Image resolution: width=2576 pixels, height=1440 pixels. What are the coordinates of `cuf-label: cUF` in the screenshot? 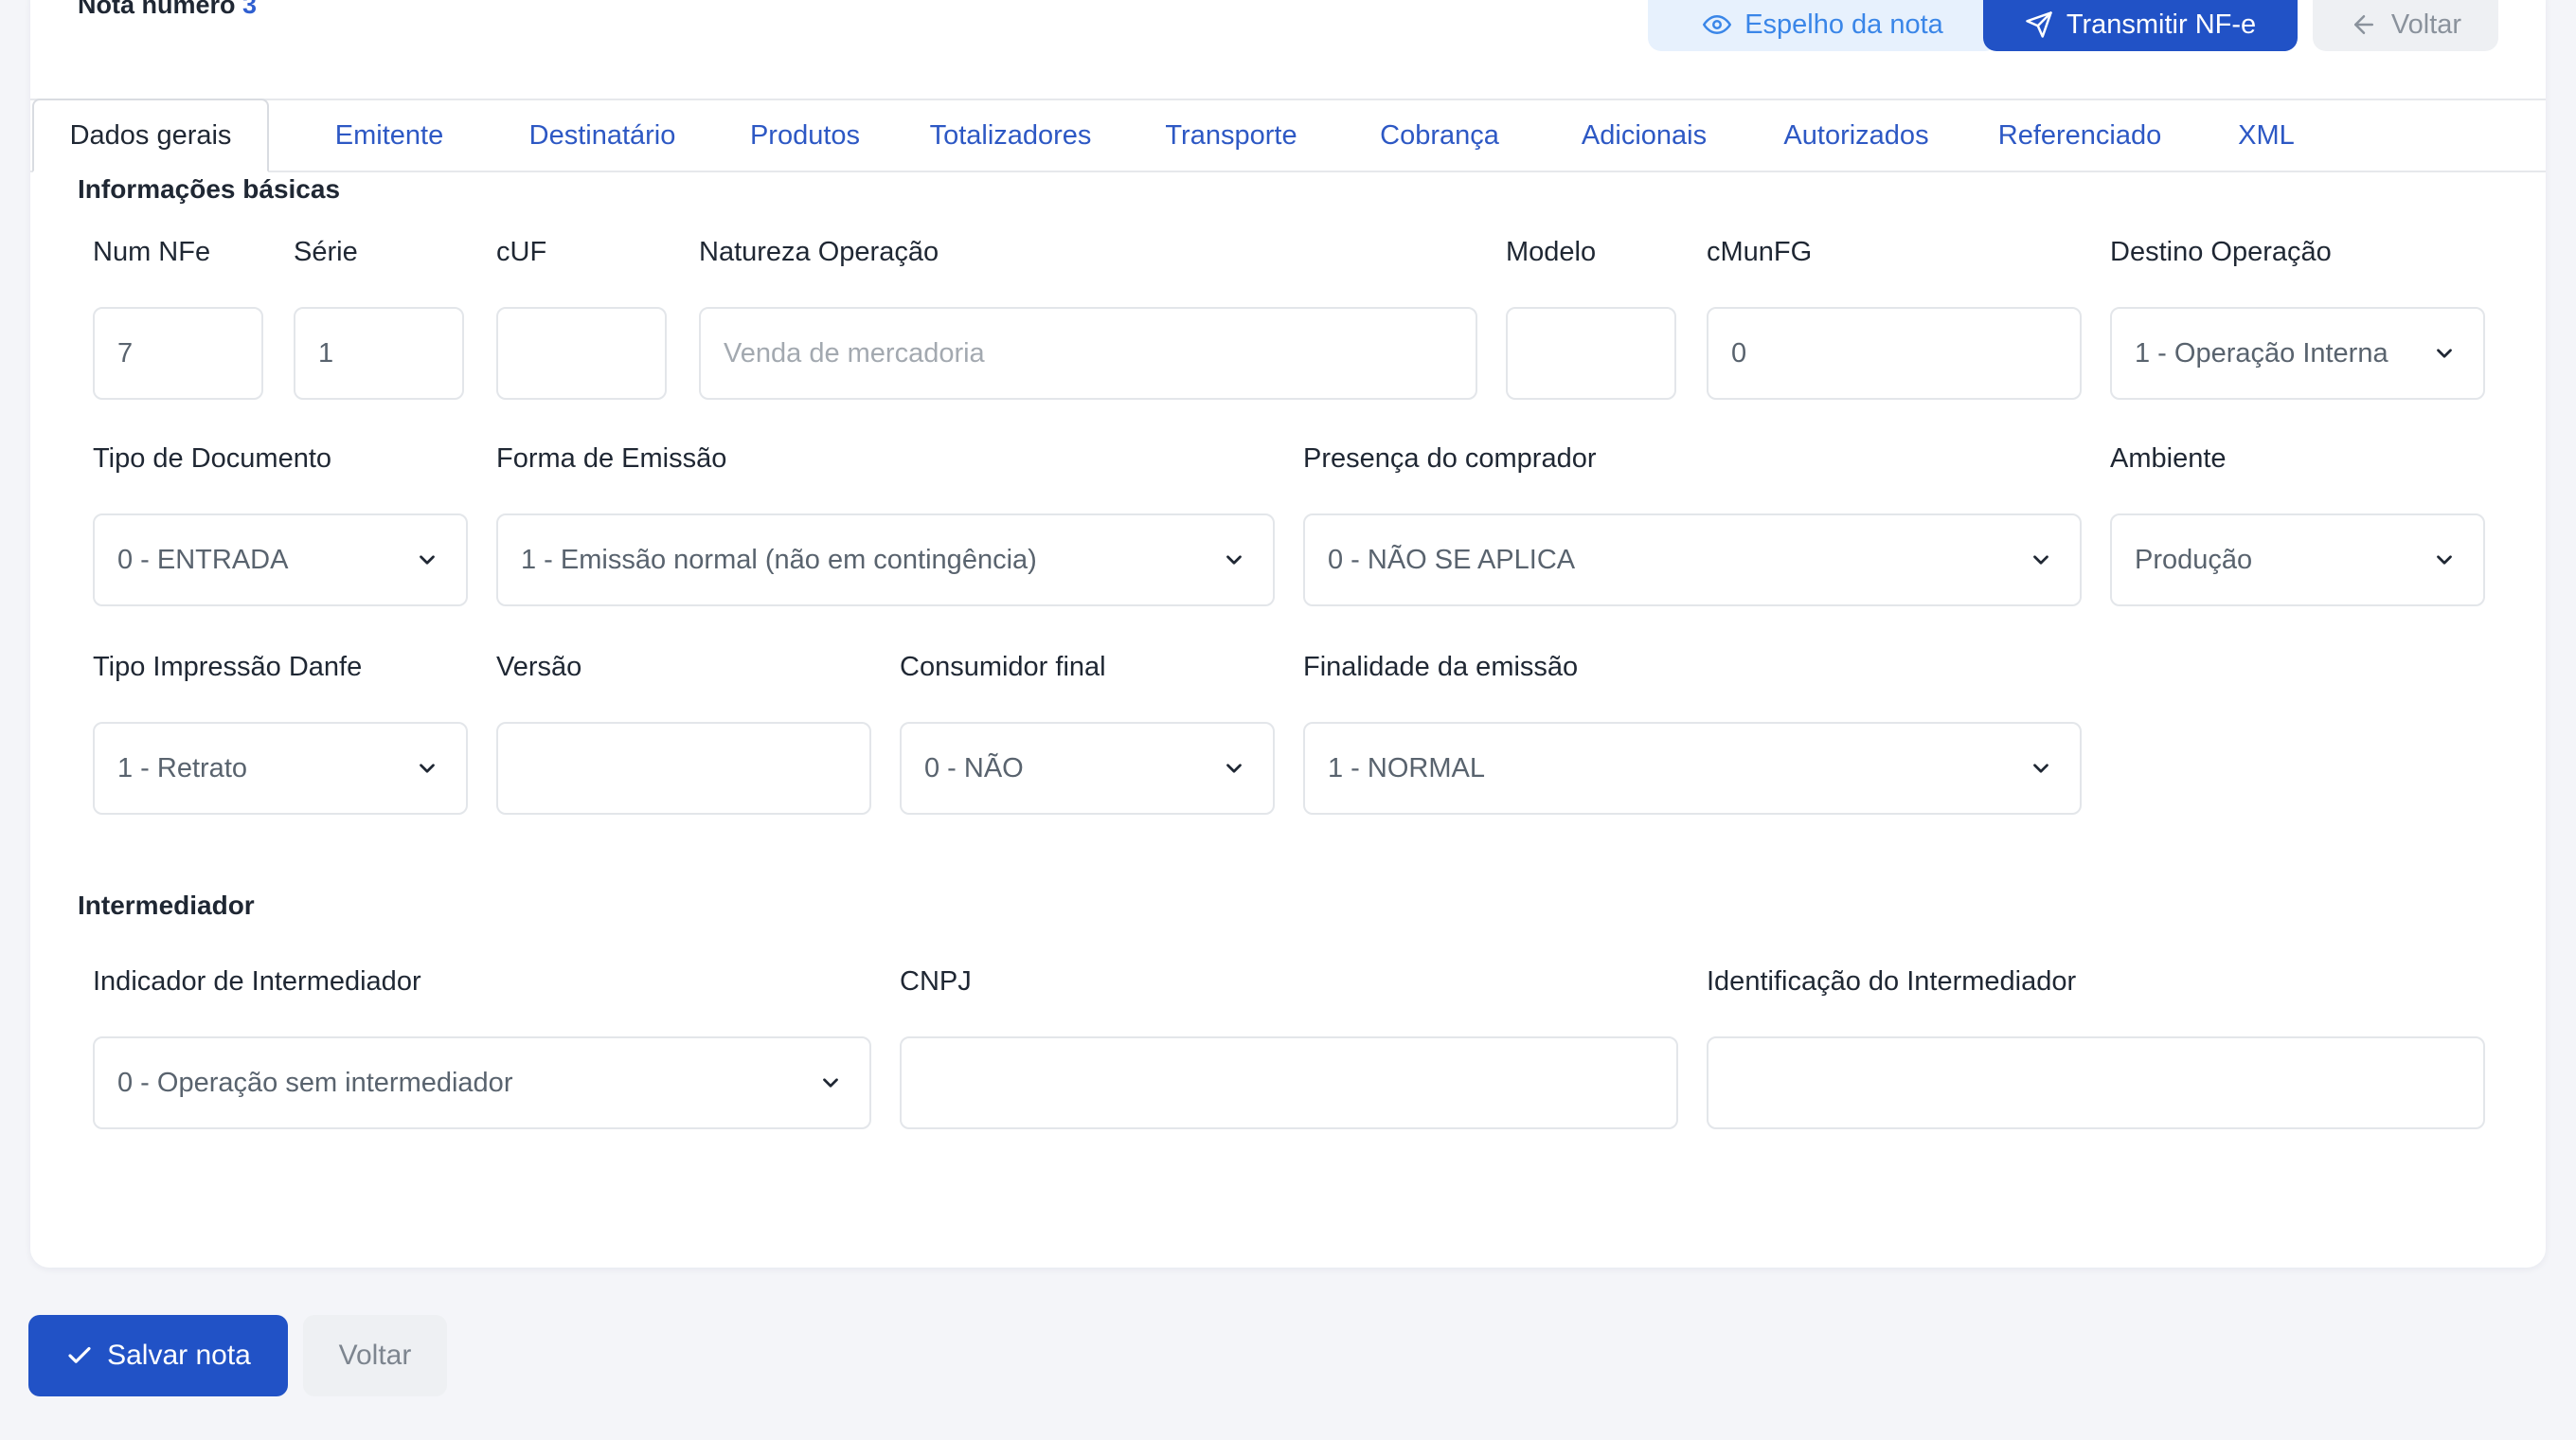 It's located at (521, 252).